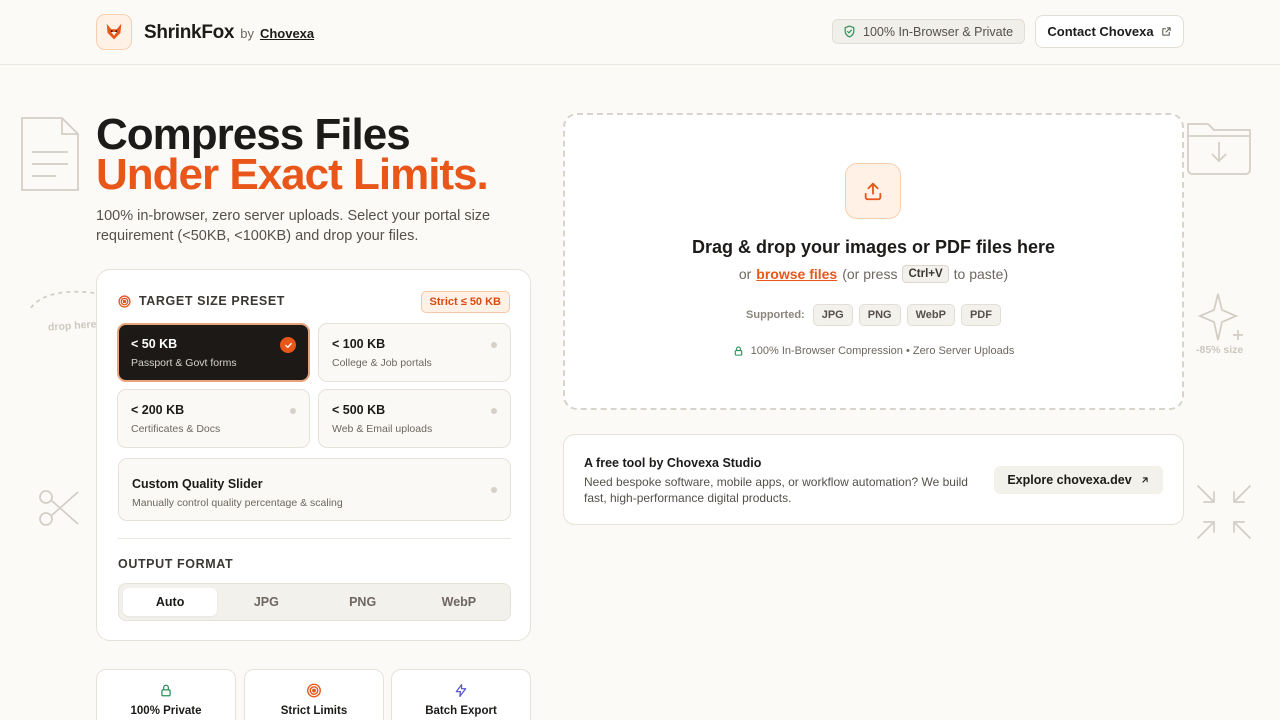  I want to click on format-jpg-button: JPG, so click(266, 602).